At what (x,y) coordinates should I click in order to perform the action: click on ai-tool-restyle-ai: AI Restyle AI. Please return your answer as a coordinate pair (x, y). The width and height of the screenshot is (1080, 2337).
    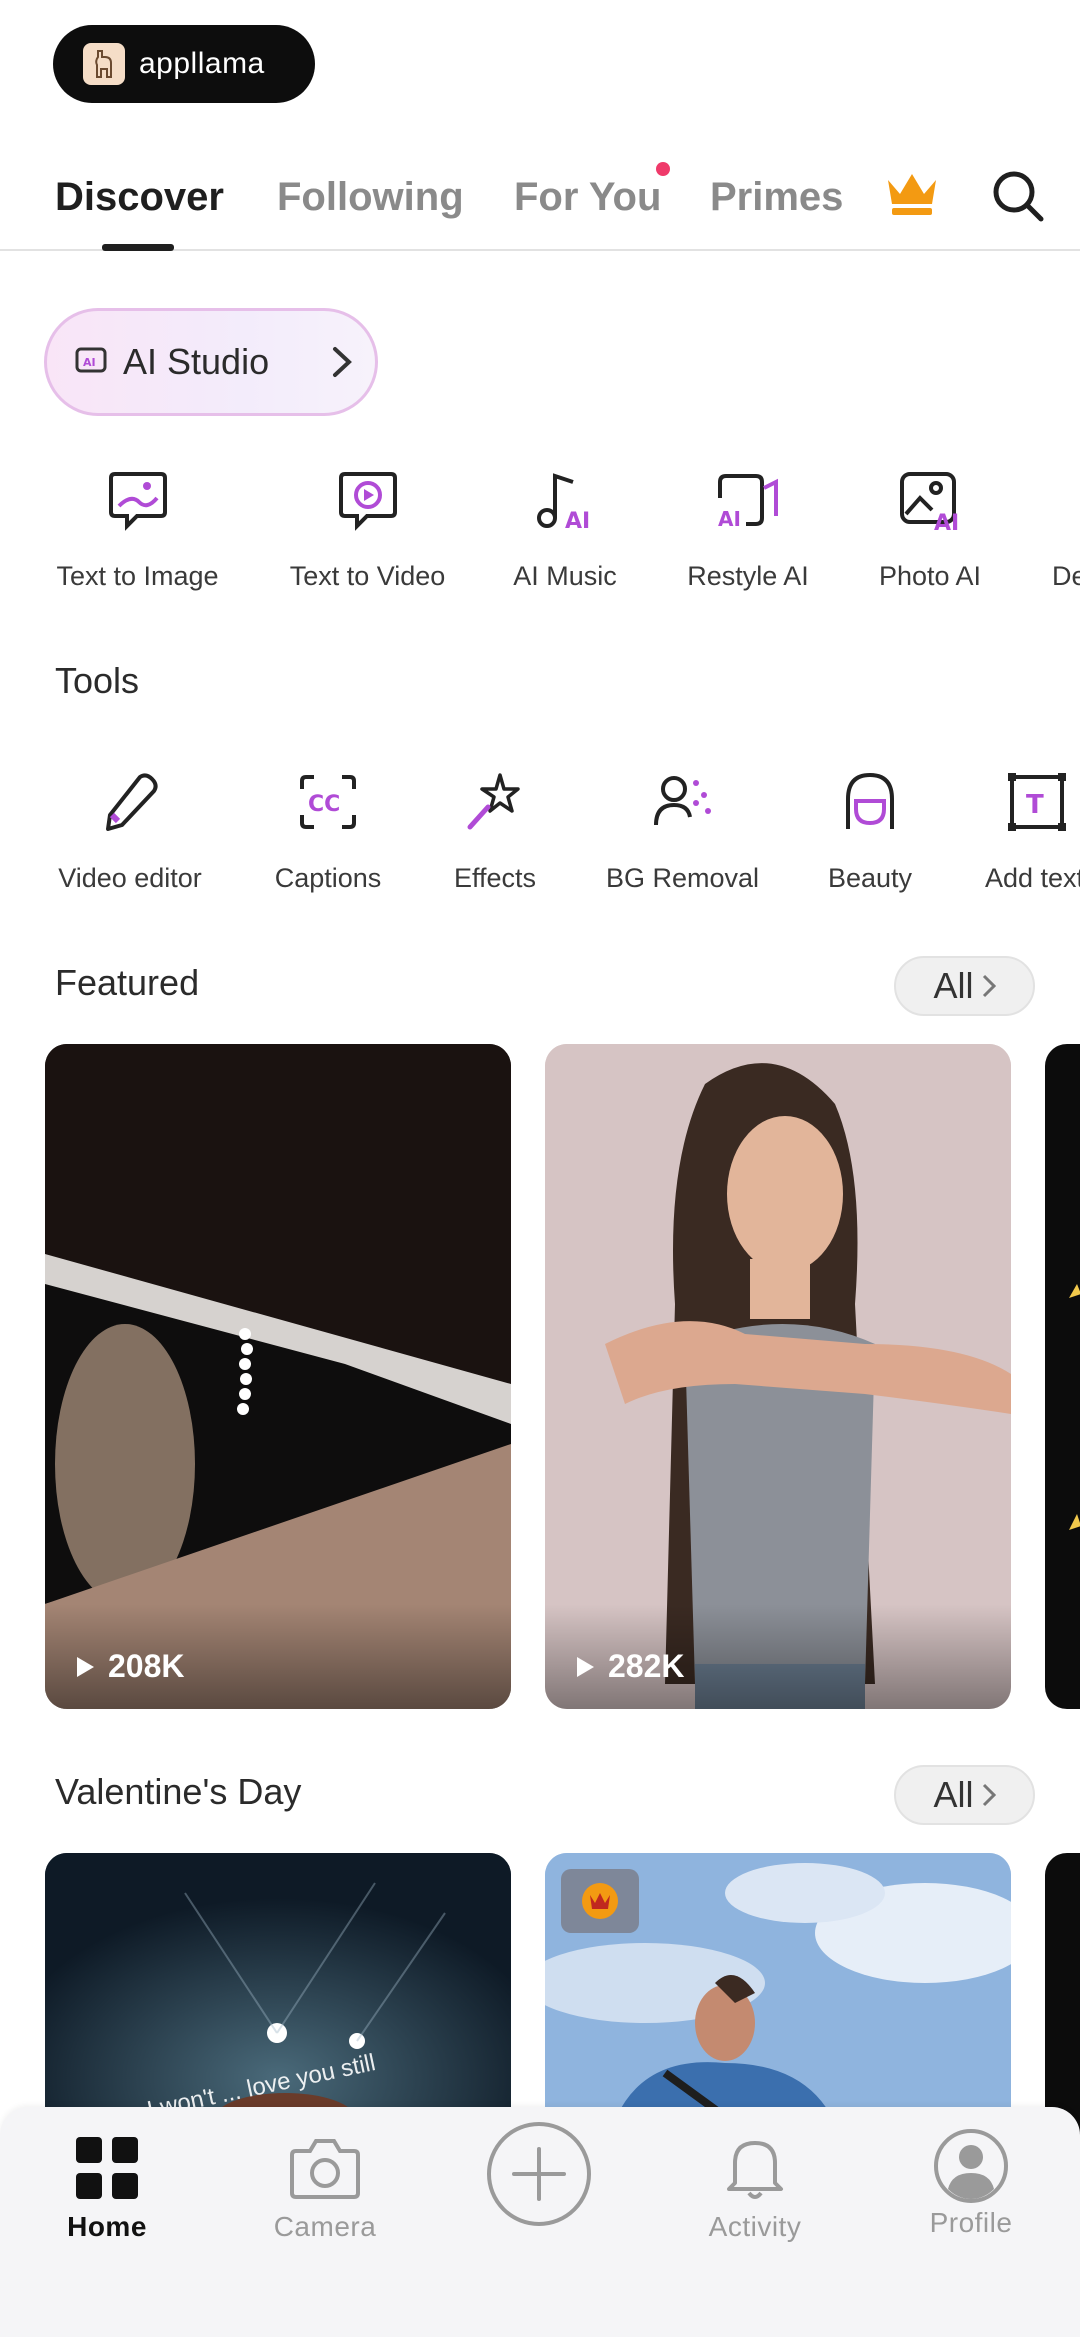
    Looking at the image, I should click on (748, 528).